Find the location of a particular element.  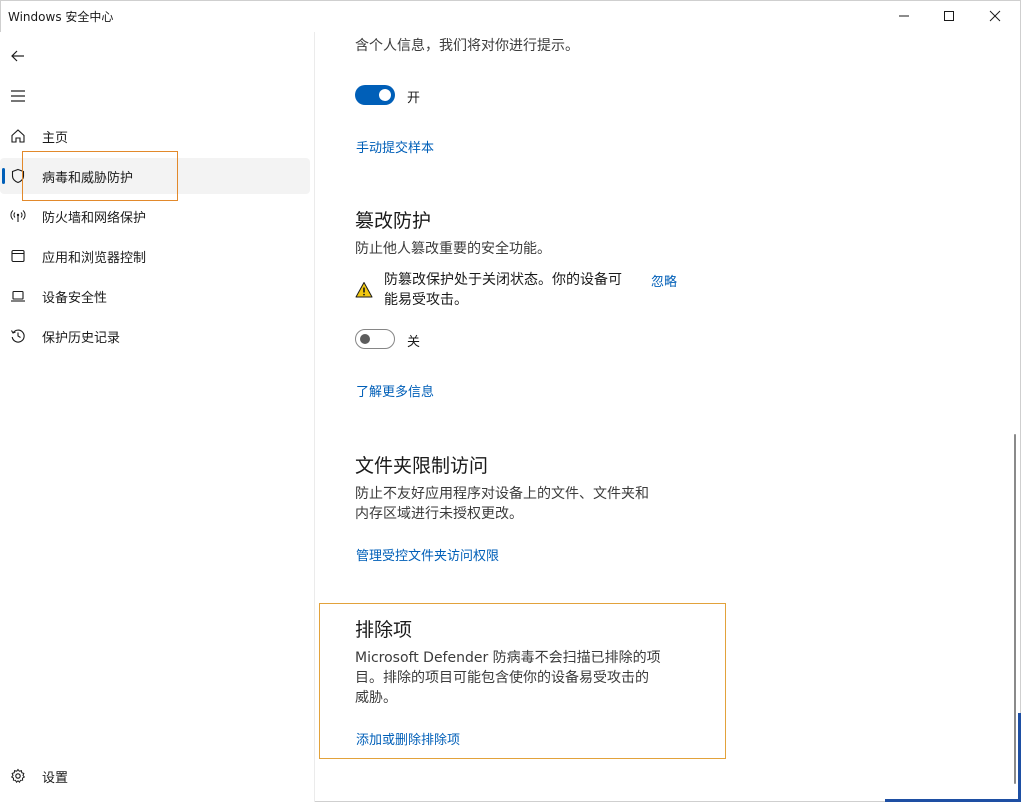

shield-icon is located at coordinates (18, 176).